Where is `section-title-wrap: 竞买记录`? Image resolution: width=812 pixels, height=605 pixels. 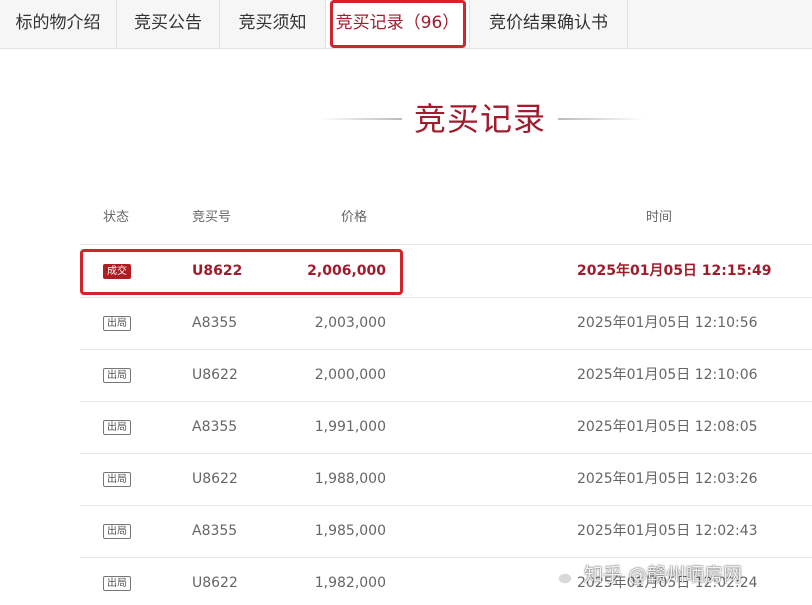 section-title-wrap: 竞买记录 is located at coordinates (406, 120).